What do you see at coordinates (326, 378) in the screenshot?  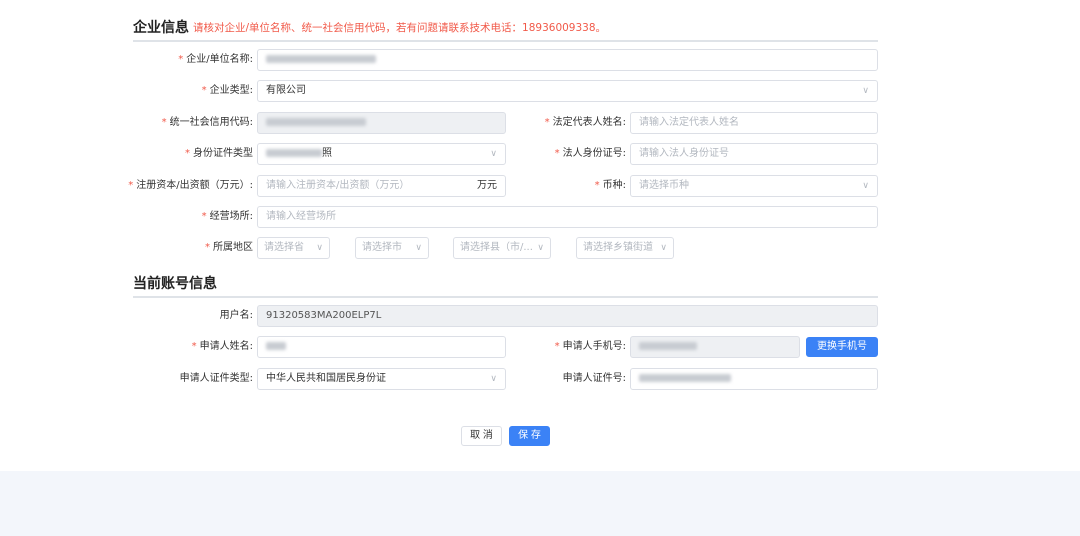 I see `applicant-id-type-value: 中华人民共和国居民身份证` at bounding box center [326, 378].